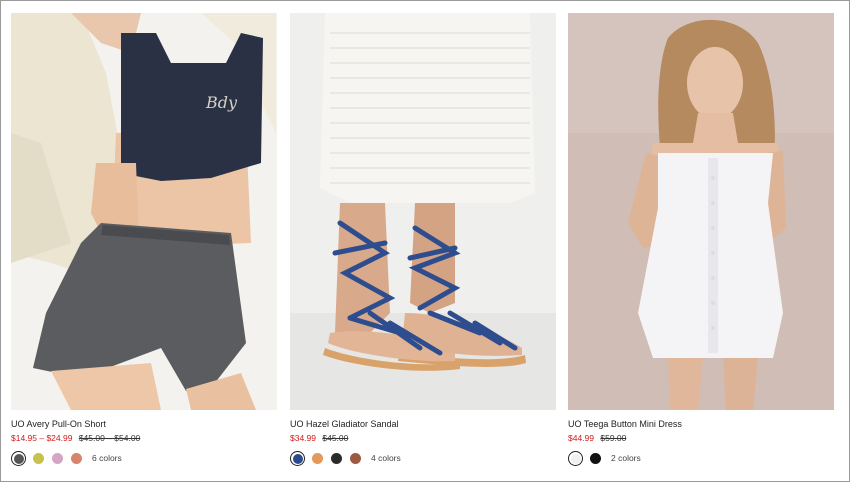 Image resolution: width=850 pixels, height=482 pixels. I want to click on svg-text: Bdy, so click(221, 102).